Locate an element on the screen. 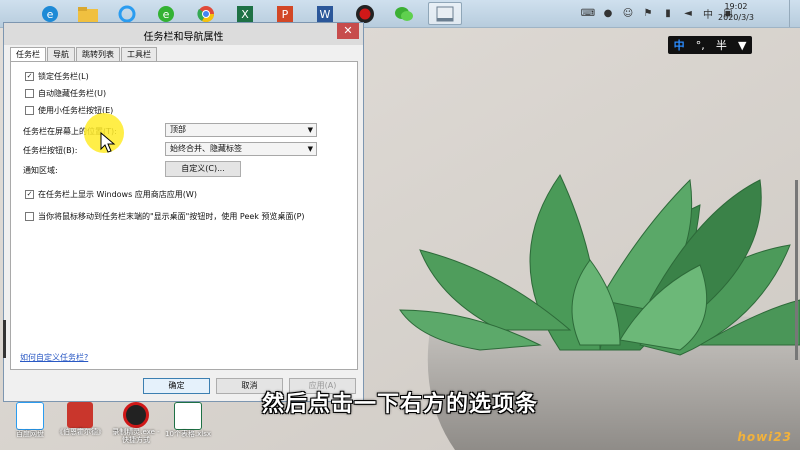 Image resolution: width=800 pixels, height=450 pixels. store-apps-label: 在任务栏上显示 Windows 应用商店应用(W) is located at coordinates (117, 194).